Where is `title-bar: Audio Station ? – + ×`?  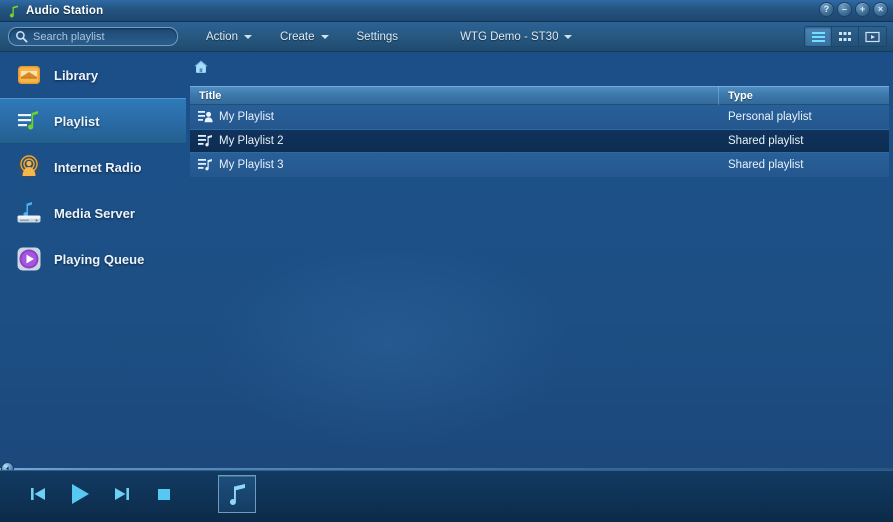
title-bar: Audio Station ? – + × is located at coordinates (446, 11).